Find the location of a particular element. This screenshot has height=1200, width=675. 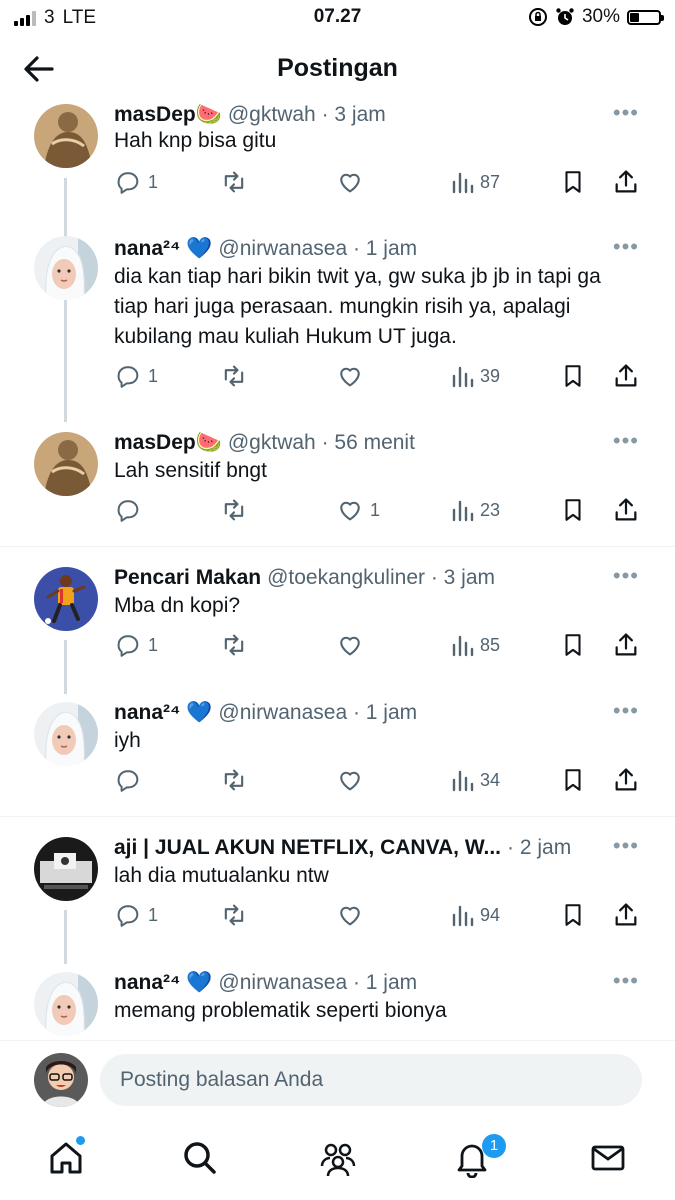

my-avatar is located at coordinates (61, 1080).